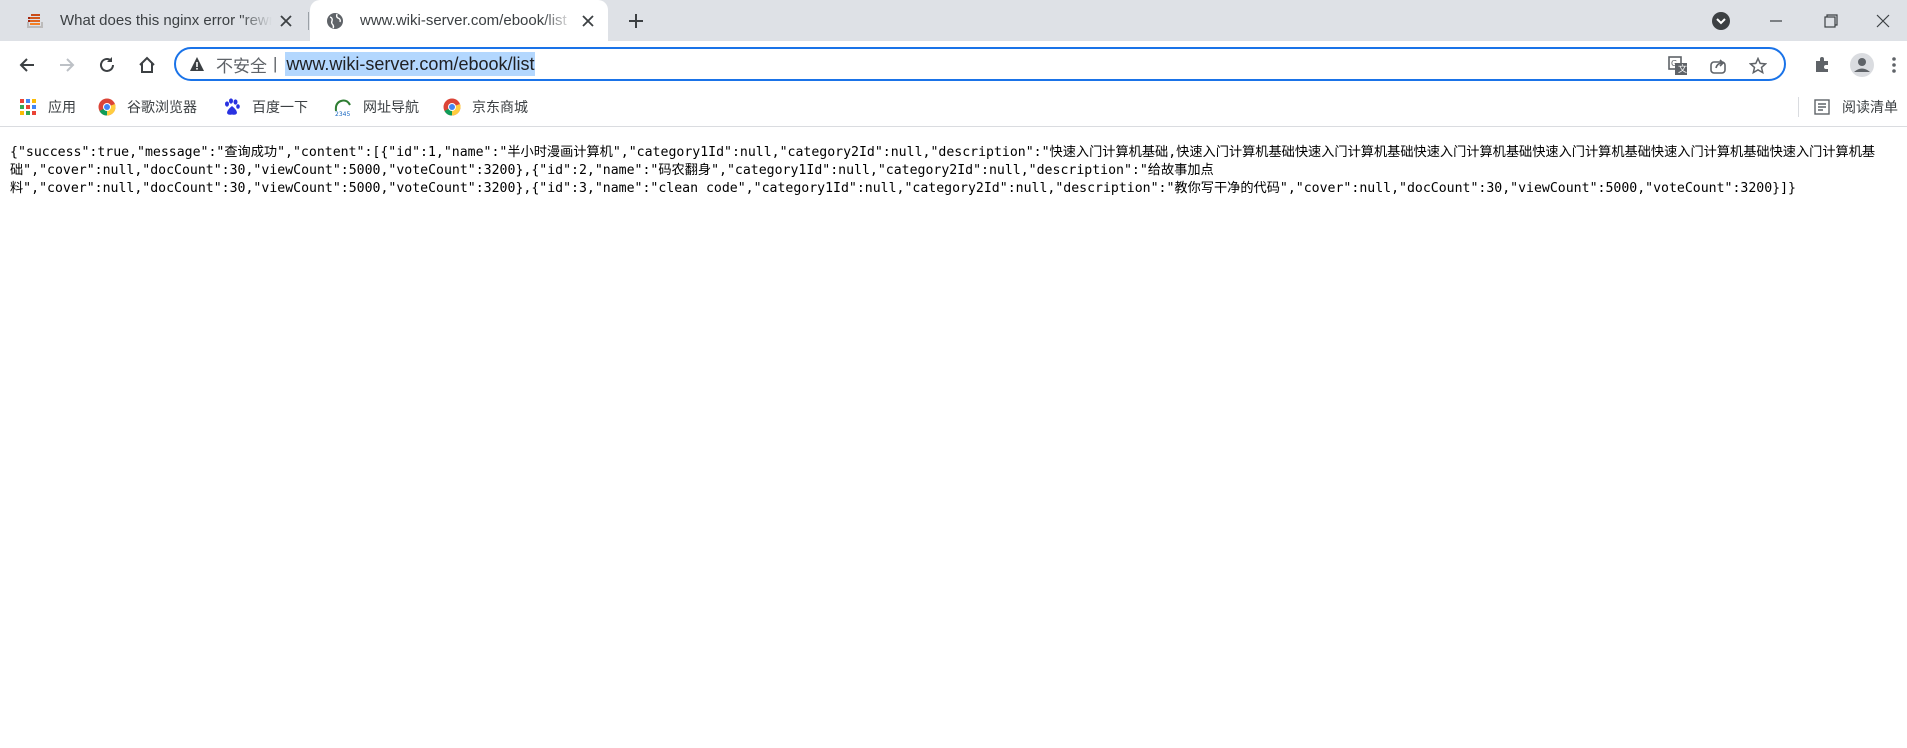  I want to click on svg-text: 2345, so click(342, 114).